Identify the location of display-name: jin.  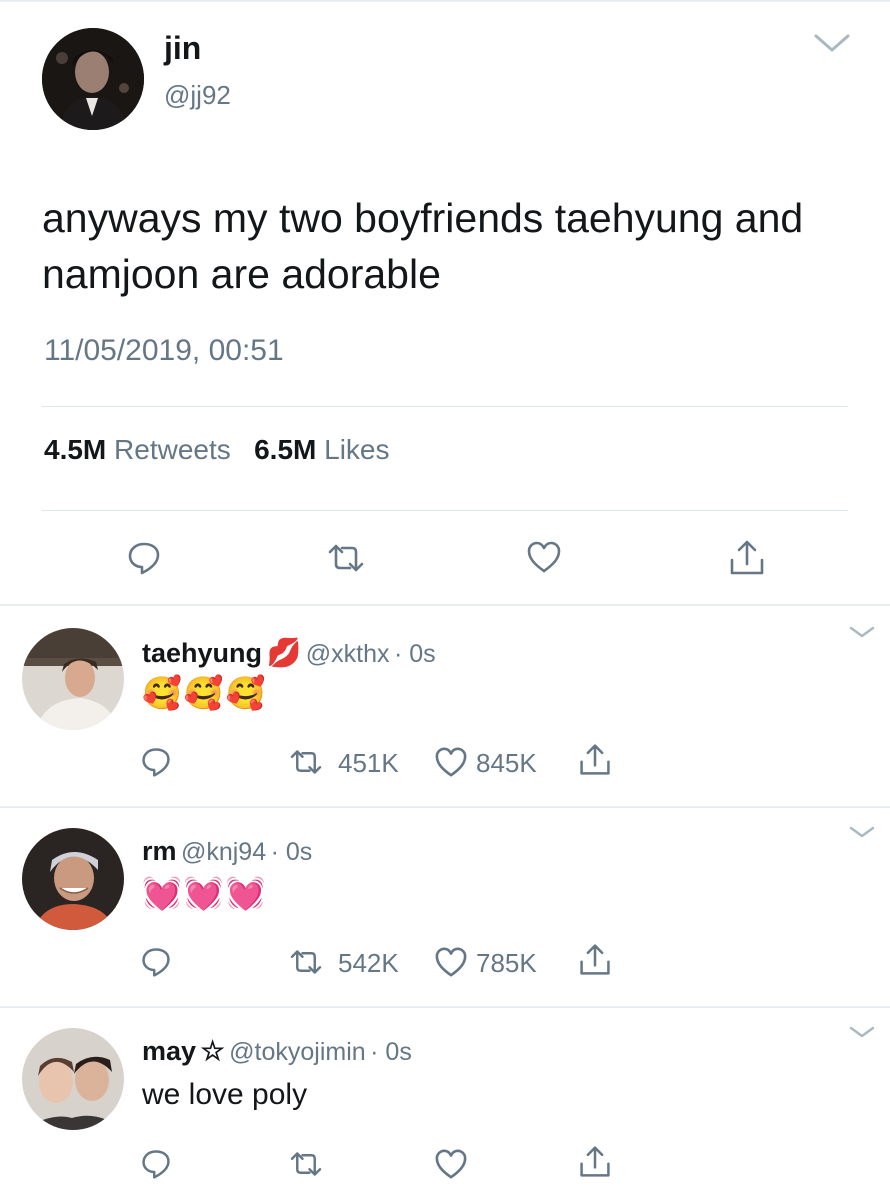
(182, 48).